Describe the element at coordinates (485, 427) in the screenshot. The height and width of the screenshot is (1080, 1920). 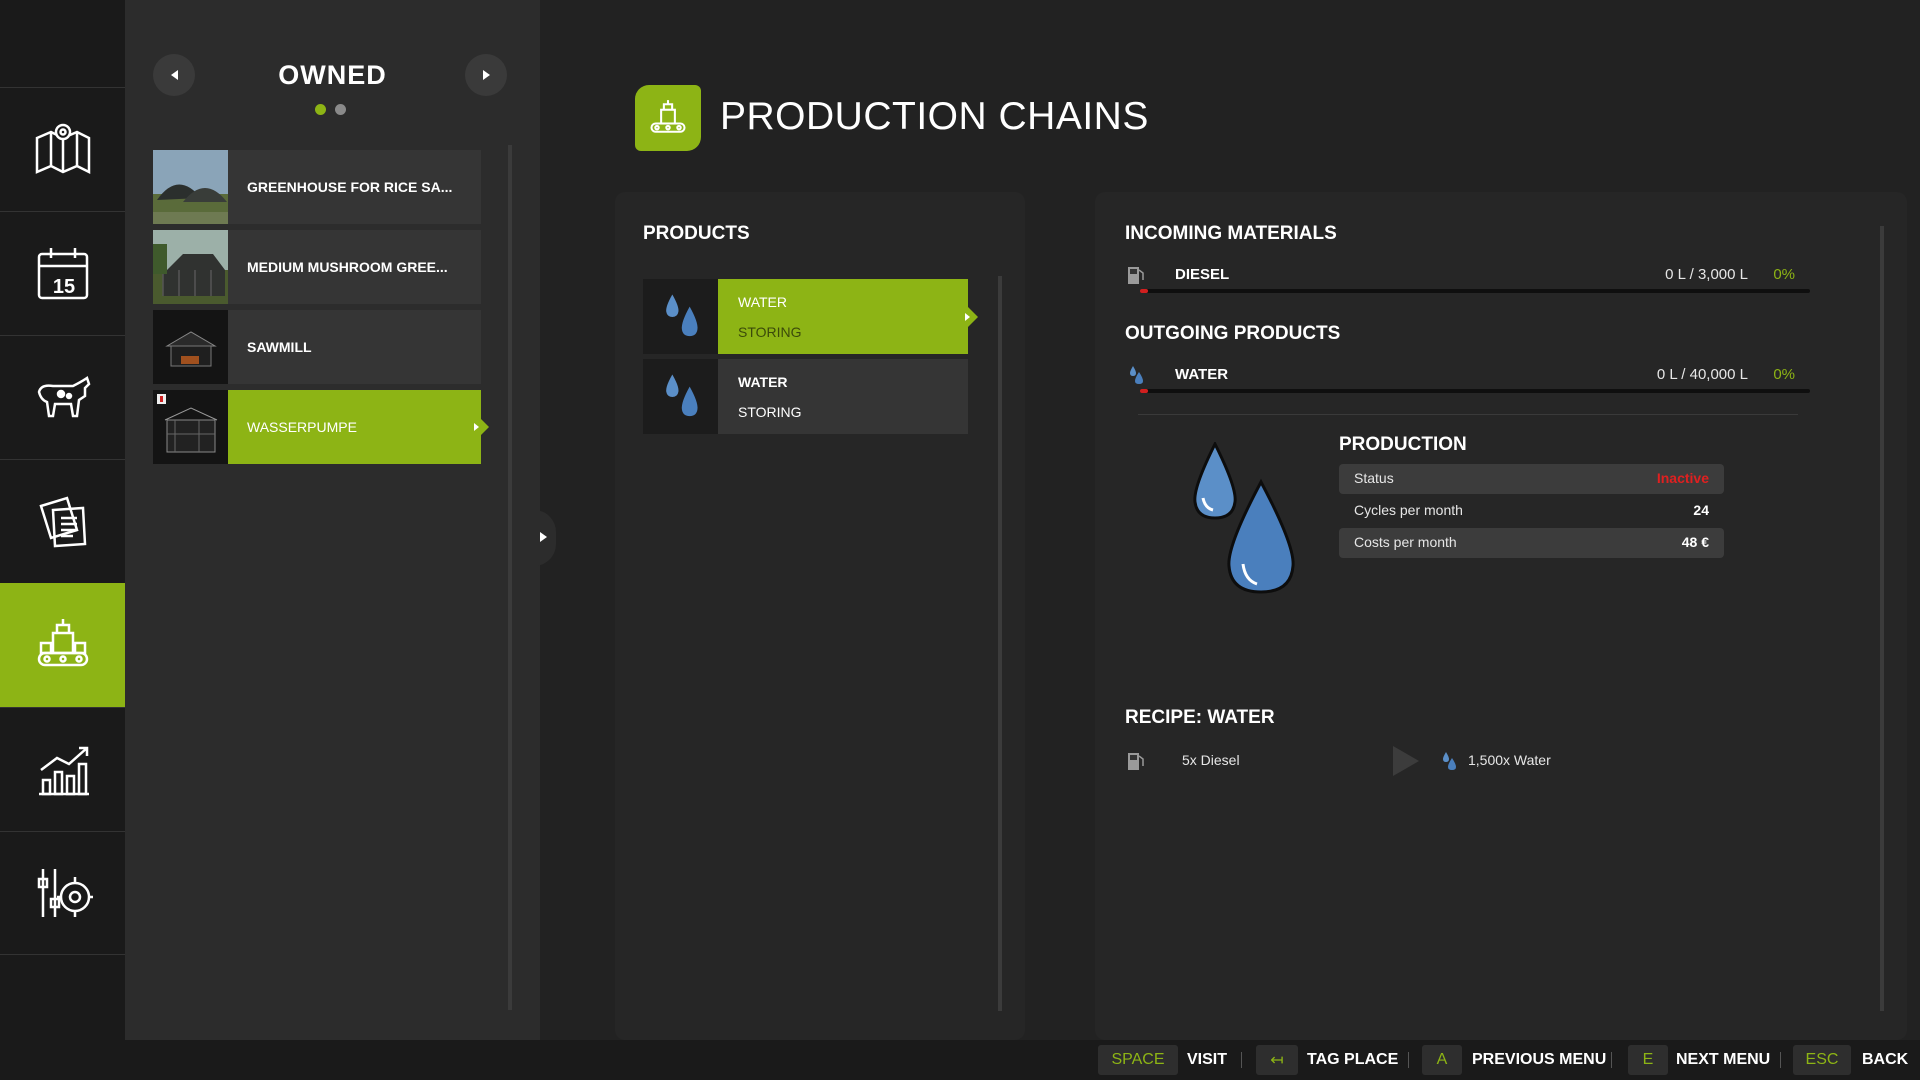
I see `selection-arrow` at that location.